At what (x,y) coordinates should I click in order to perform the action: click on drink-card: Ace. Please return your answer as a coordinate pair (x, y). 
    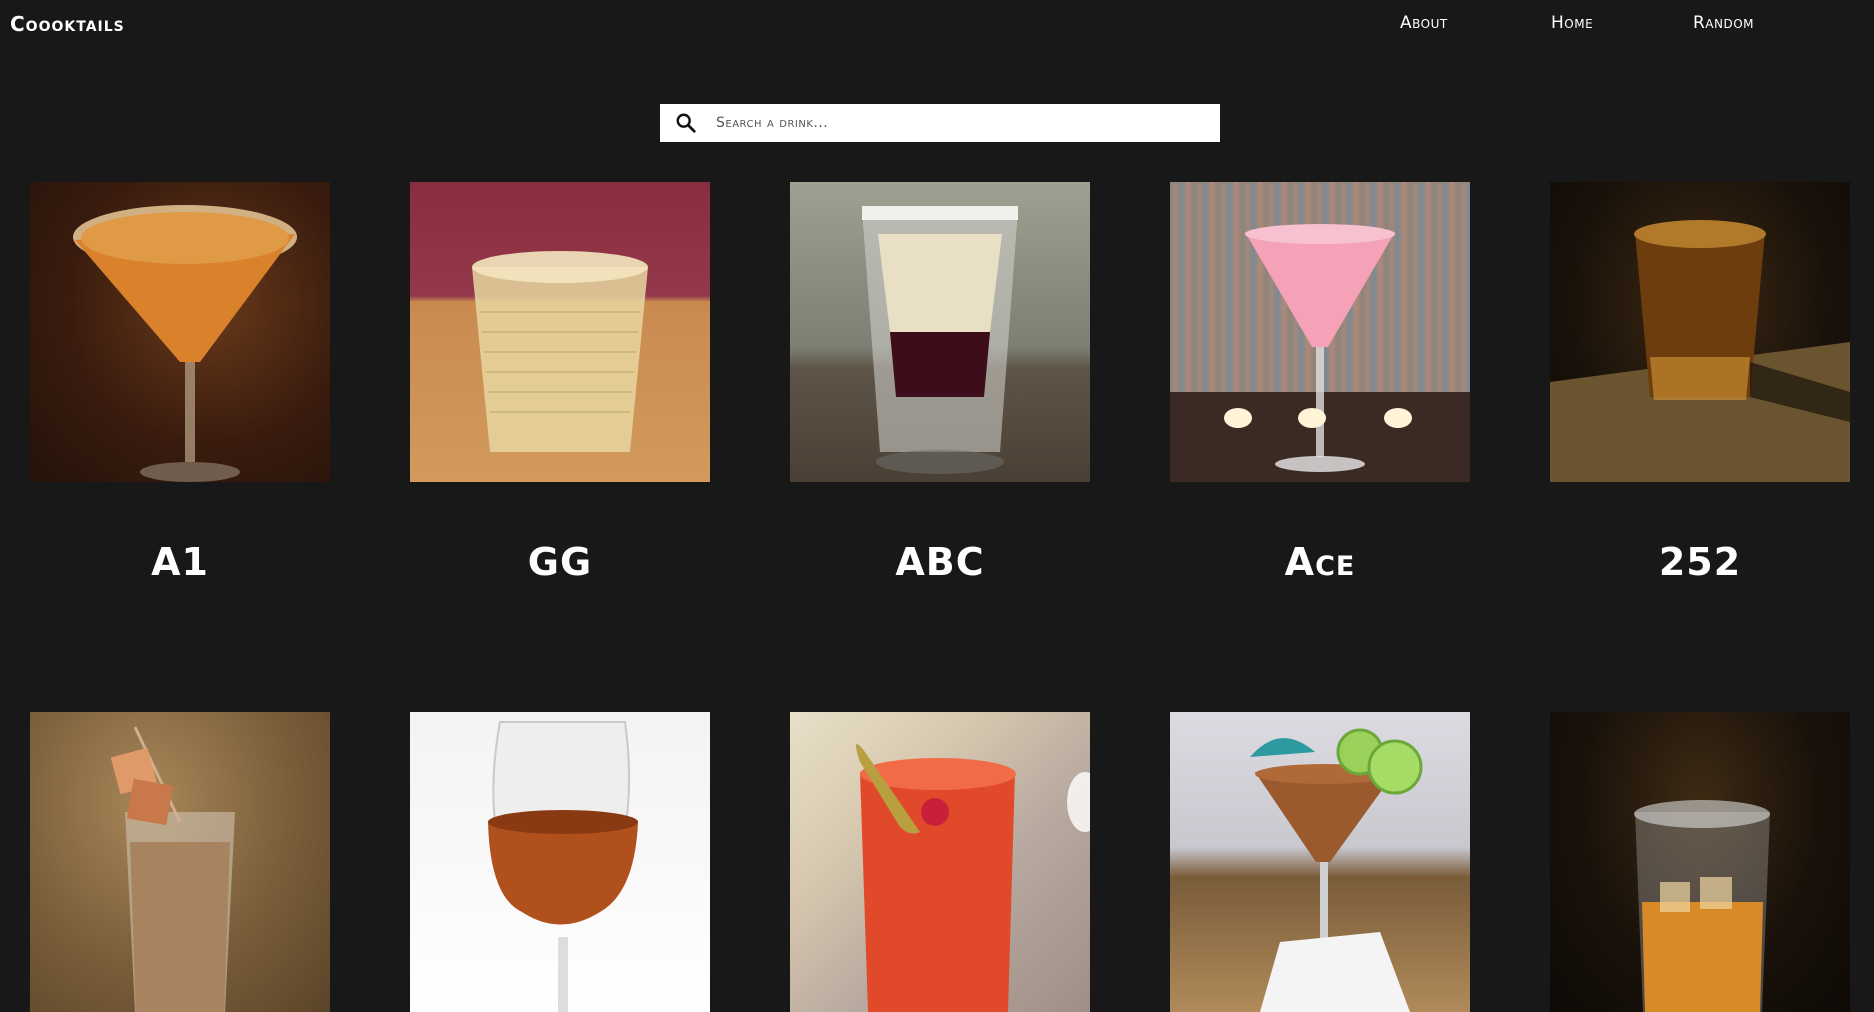
    Looking at the image, I should click on (1320, 383).